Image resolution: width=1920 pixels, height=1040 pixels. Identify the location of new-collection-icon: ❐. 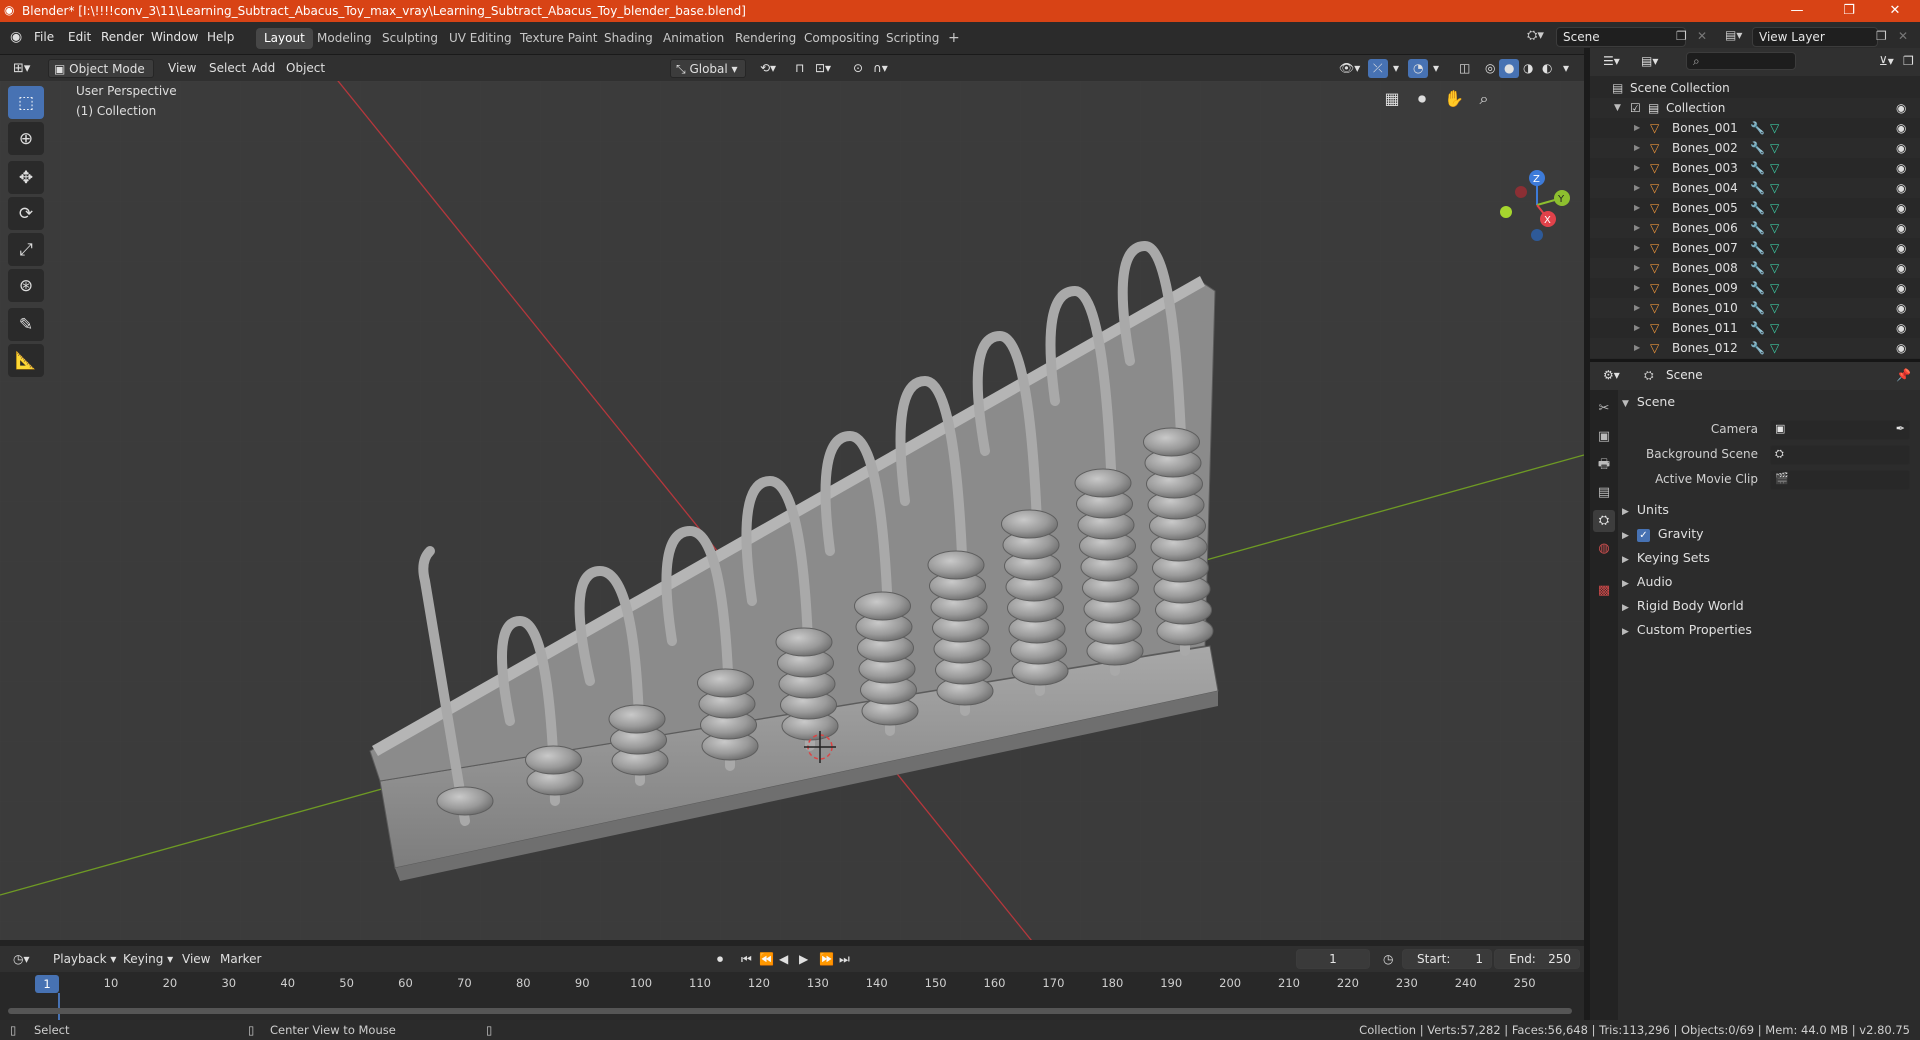
(1908, 61).